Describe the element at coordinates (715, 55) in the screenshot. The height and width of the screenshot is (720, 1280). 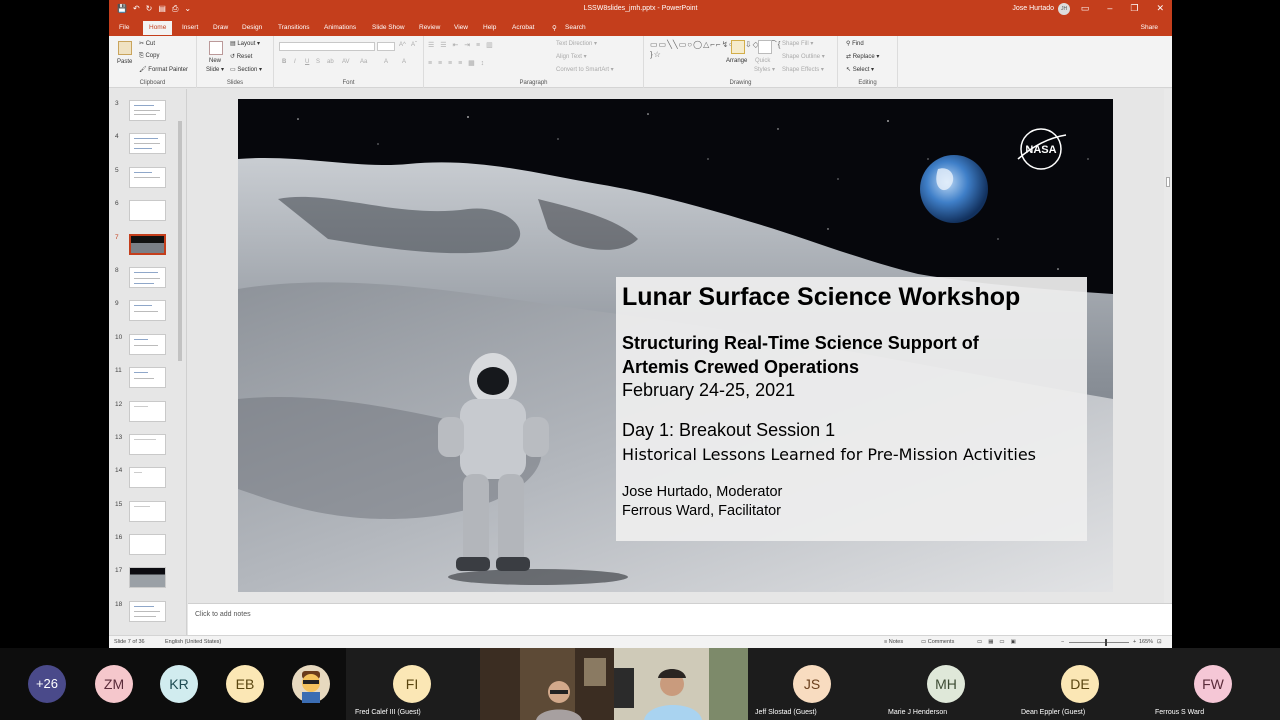
I see `shapes-gallery: ▭▭╲╲▭○◯△⌐⌐↯⇨⬠⇩◇⌒⌒{ }☆` at that location.